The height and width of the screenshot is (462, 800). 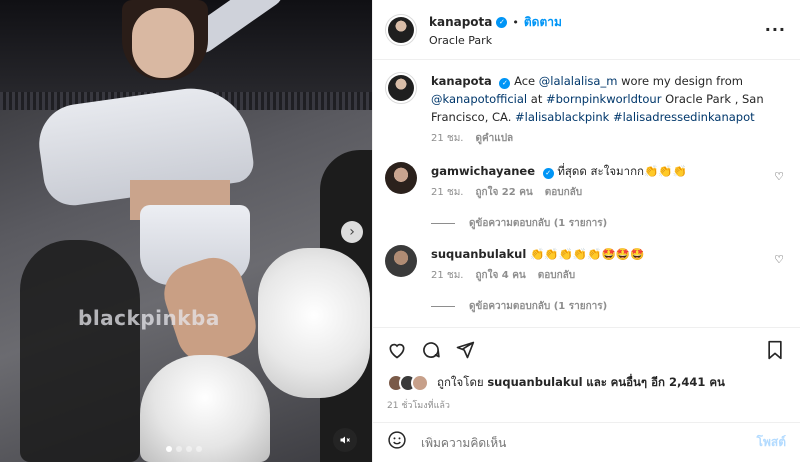 What do you see at coordinates (607, 276) in the screenshot?
I see `comment-meta: 21 ชม. ถูกใจ 4 คน ตอบกลับ` at bounding box center [607, 276].